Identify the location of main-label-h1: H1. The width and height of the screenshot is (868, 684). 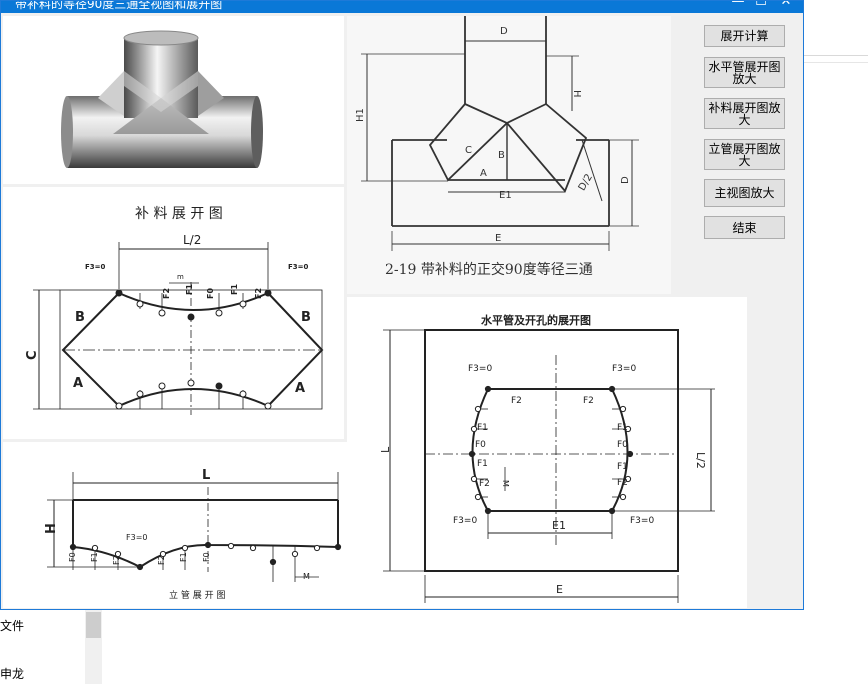
(360, 115).